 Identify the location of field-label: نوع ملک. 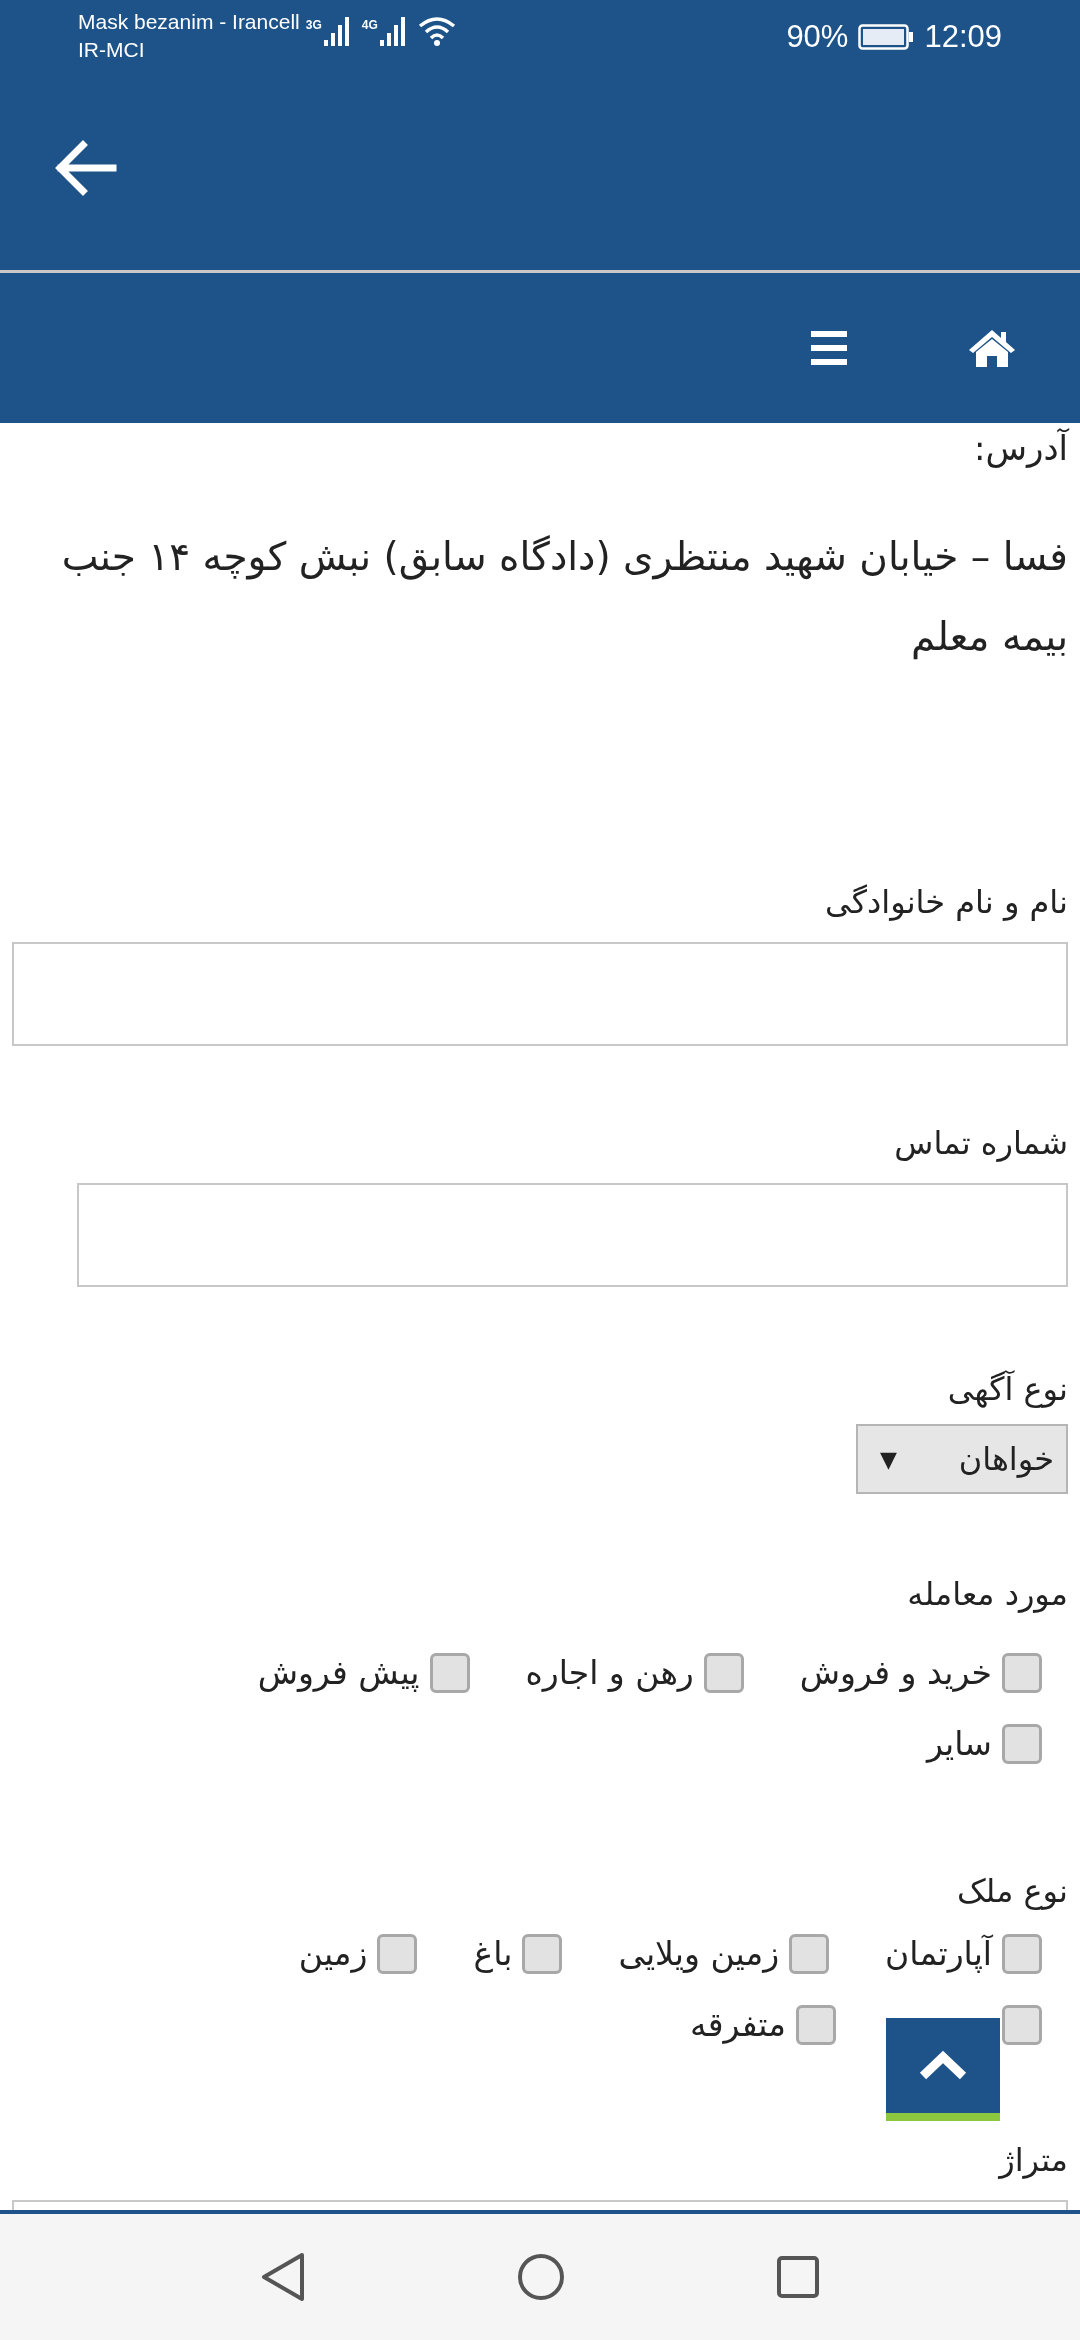
(1011, 1891).